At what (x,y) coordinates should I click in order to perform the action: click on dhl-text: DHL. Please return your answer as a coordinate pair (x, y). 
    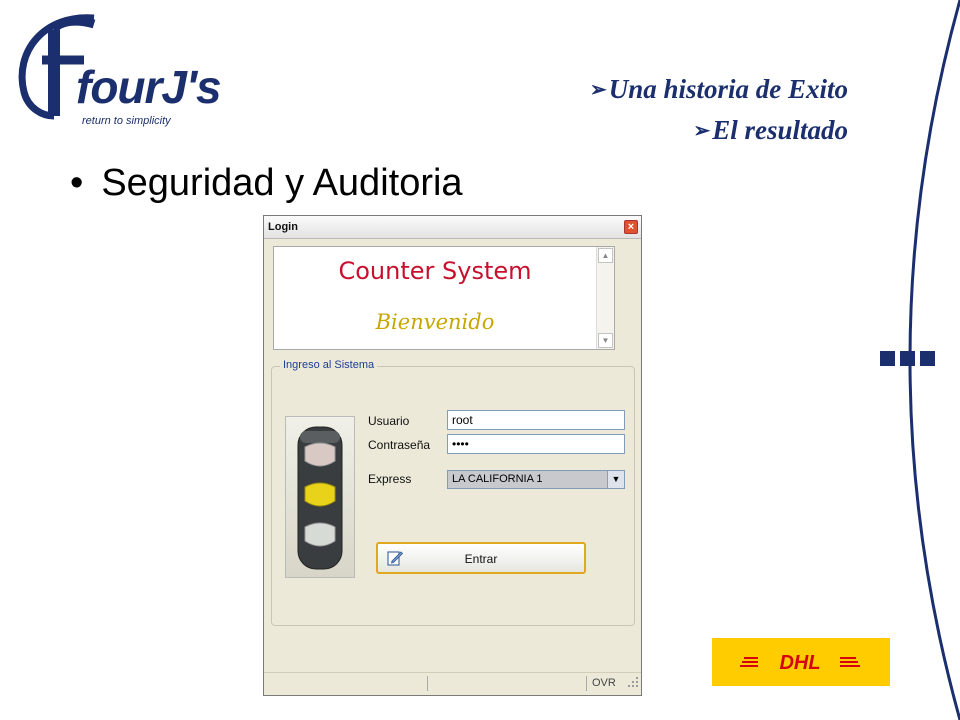
    Looking at the image, I should click on (799, 663).